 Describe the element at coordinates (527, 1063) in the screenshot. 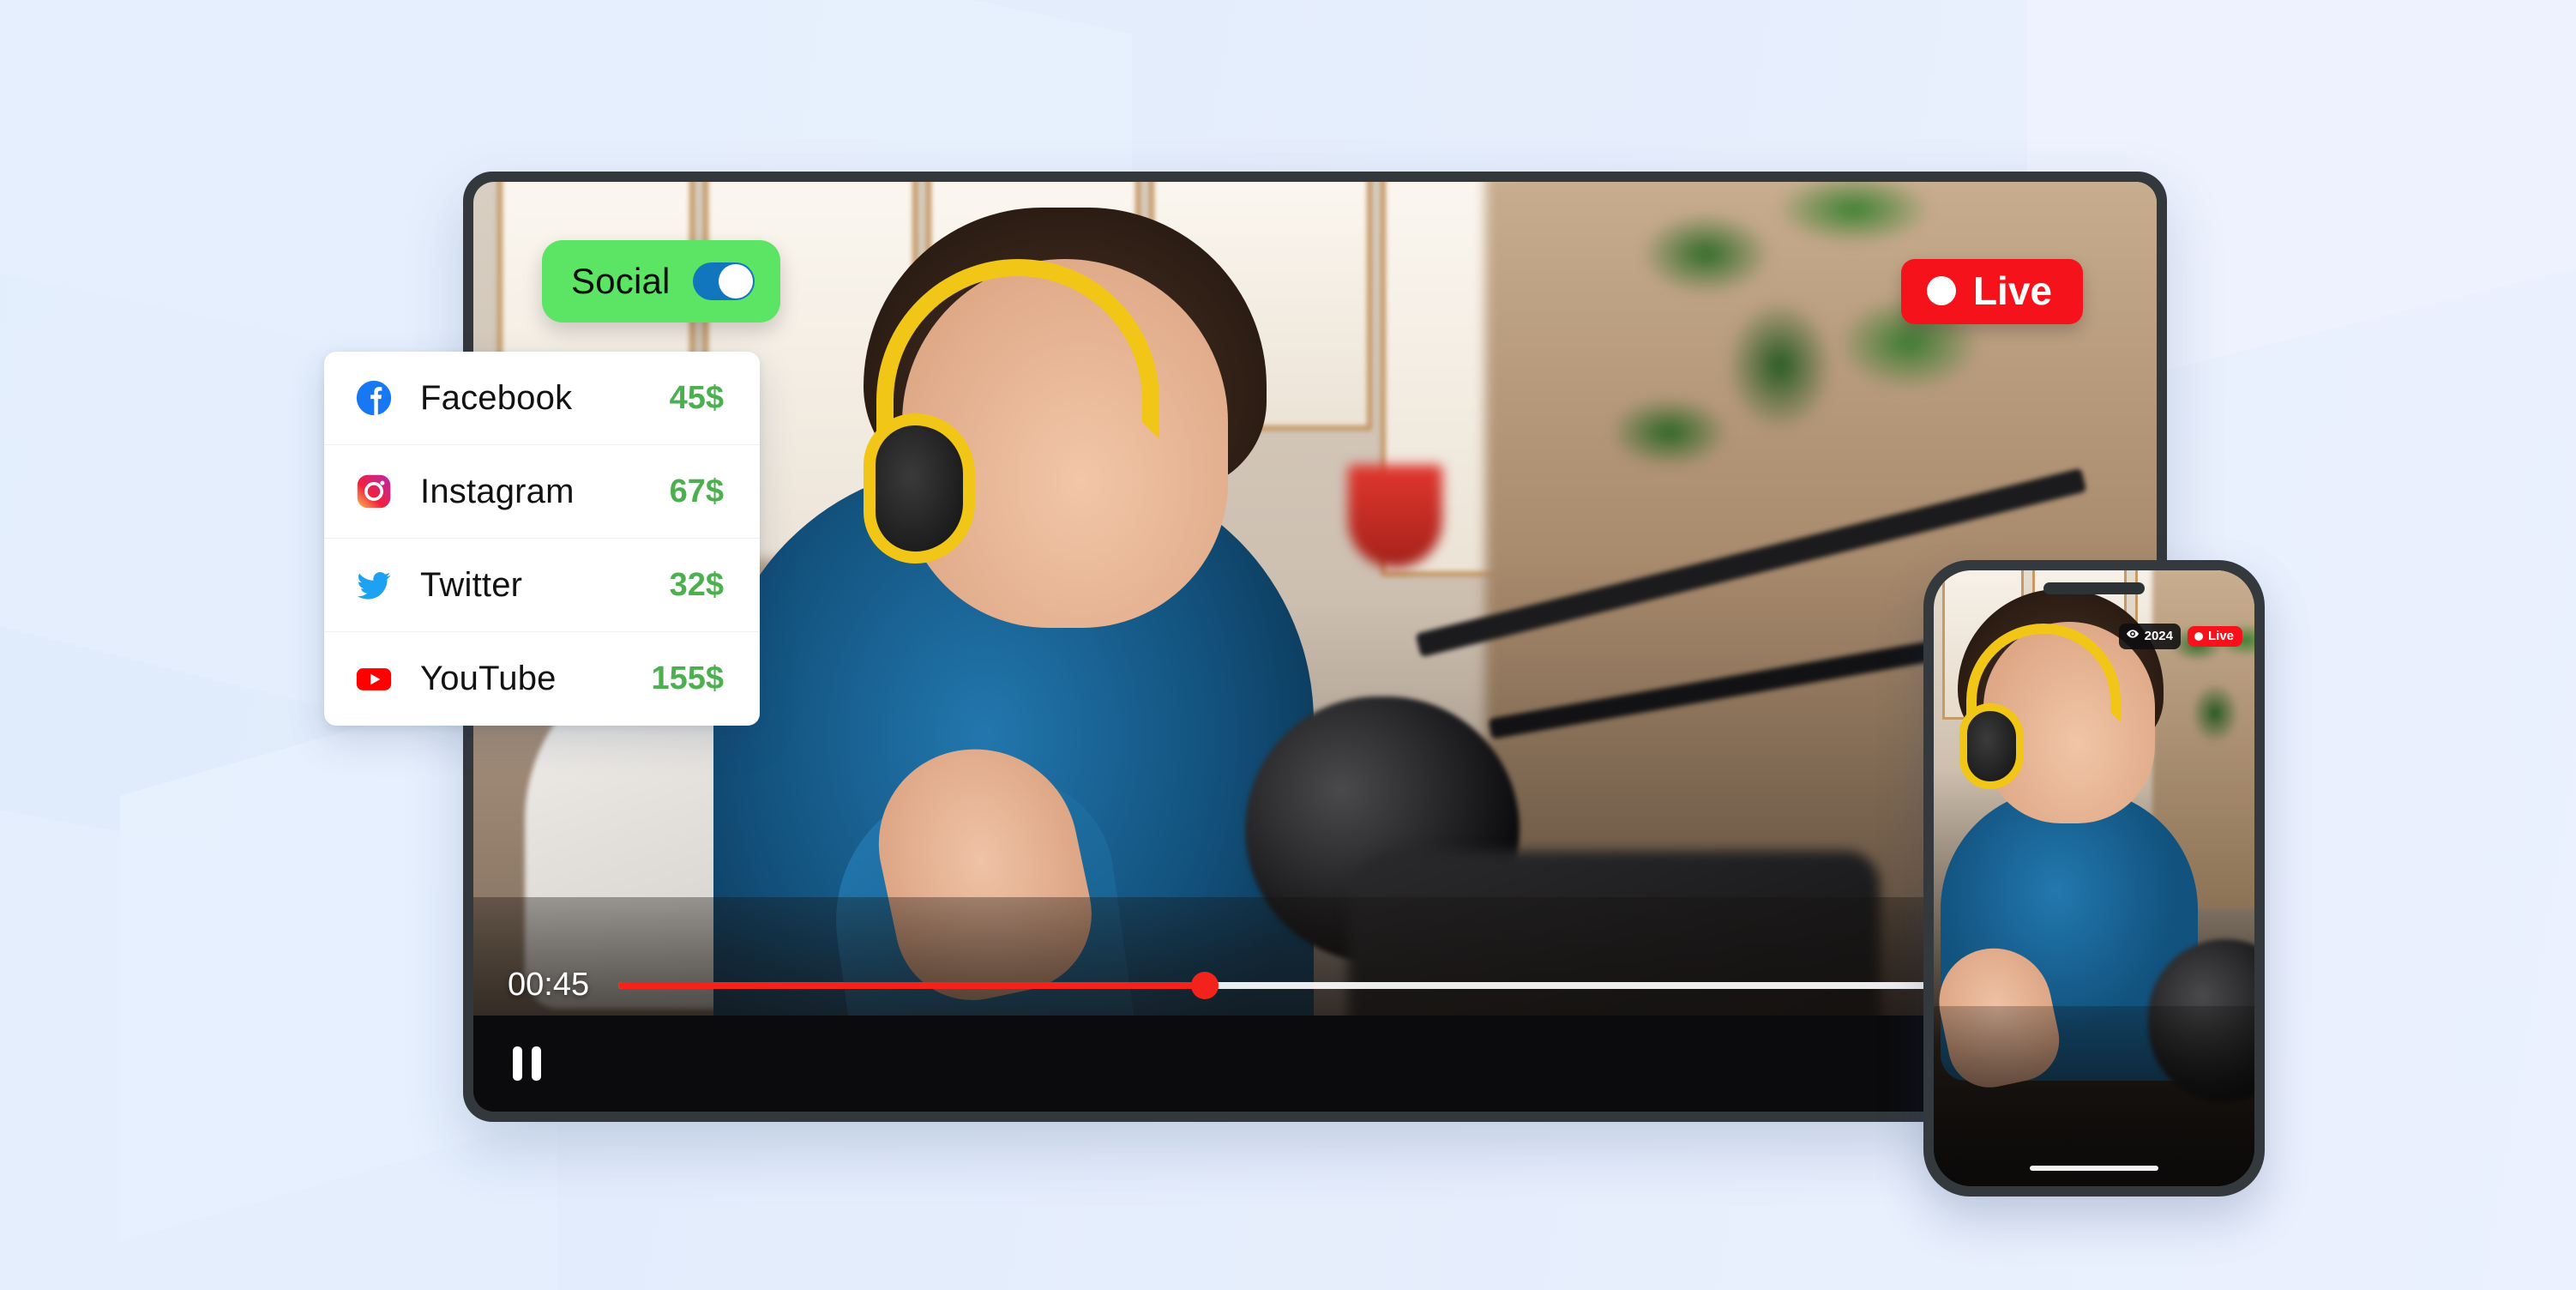

I see `pause-icon` at that location.